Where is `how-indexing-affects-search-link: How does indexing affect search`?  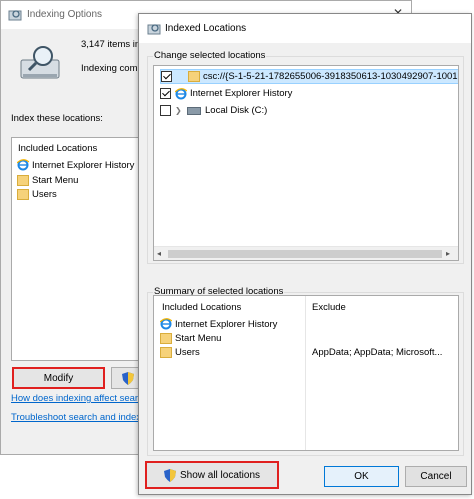
how-indexing-affects-search-link: How does indexing affect search is located at coordinates (75, 398).